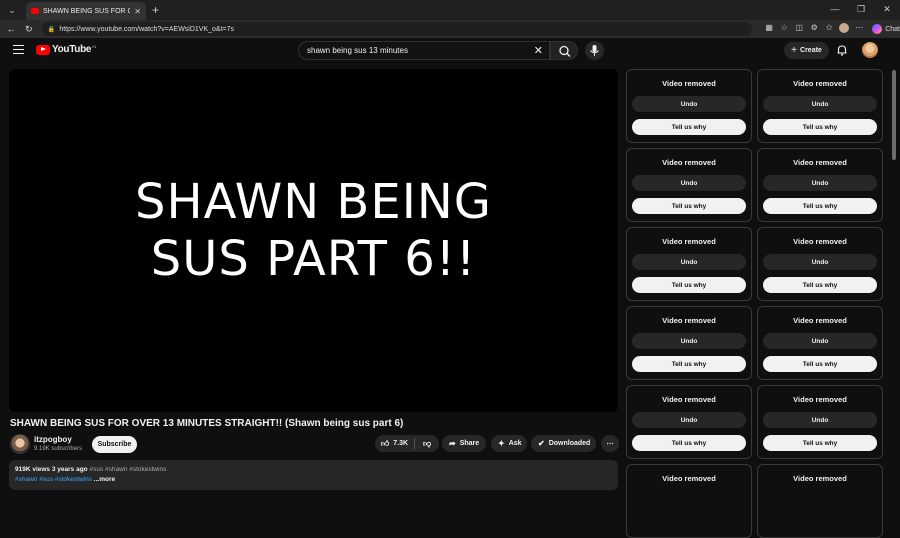 This screenshot has height=538, width=900. I want to click on search-button, so click(564, 50).